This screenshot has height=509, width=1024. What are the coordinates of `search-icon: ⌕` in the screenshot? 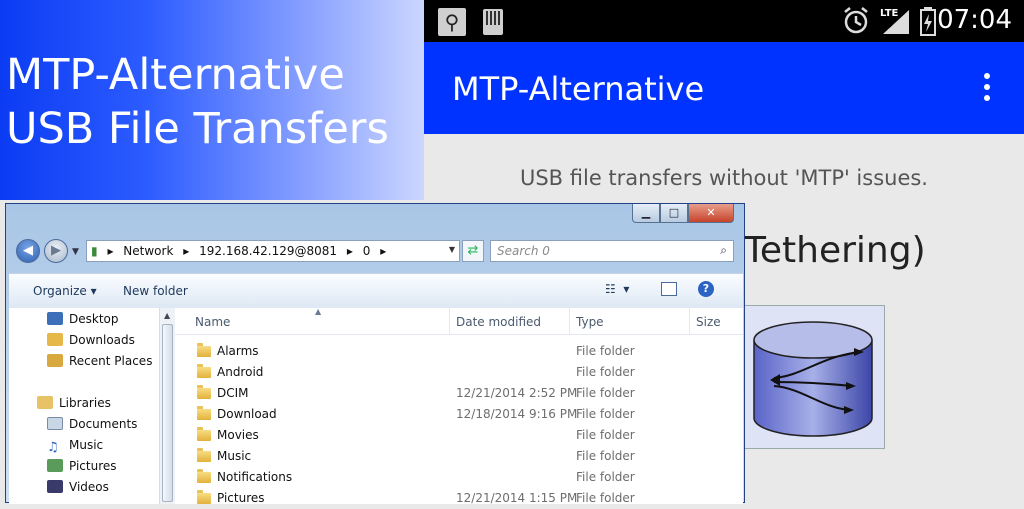 It's located at (723, 250).